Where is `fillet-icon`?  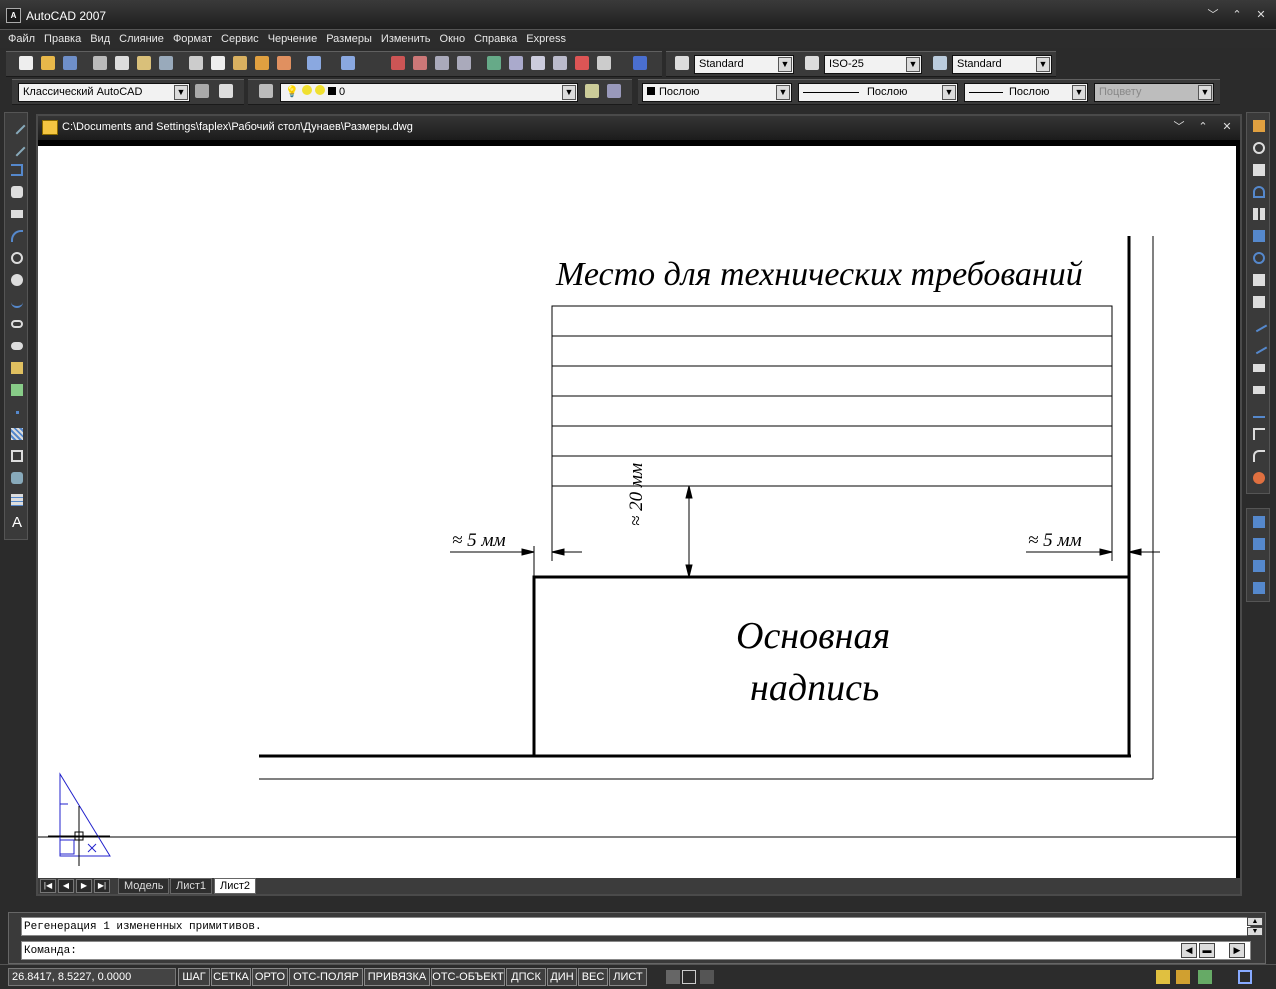
fillet-icon is located at coordinates (1259, 456).